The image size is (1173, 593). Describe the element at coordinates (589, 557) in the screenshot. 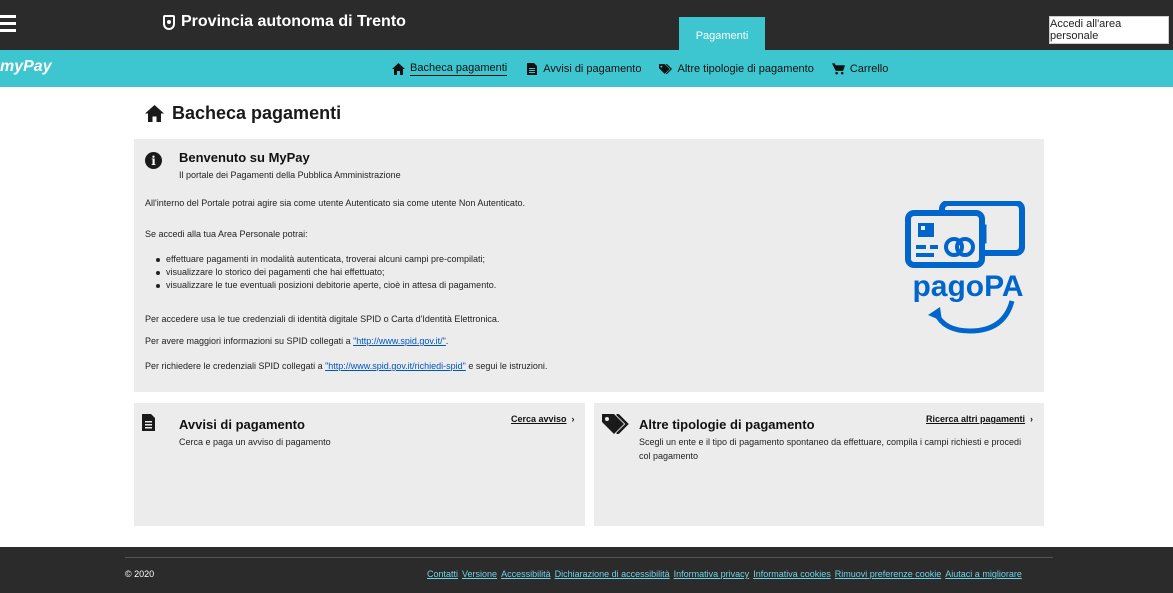

I see `footer-divider` at that location.